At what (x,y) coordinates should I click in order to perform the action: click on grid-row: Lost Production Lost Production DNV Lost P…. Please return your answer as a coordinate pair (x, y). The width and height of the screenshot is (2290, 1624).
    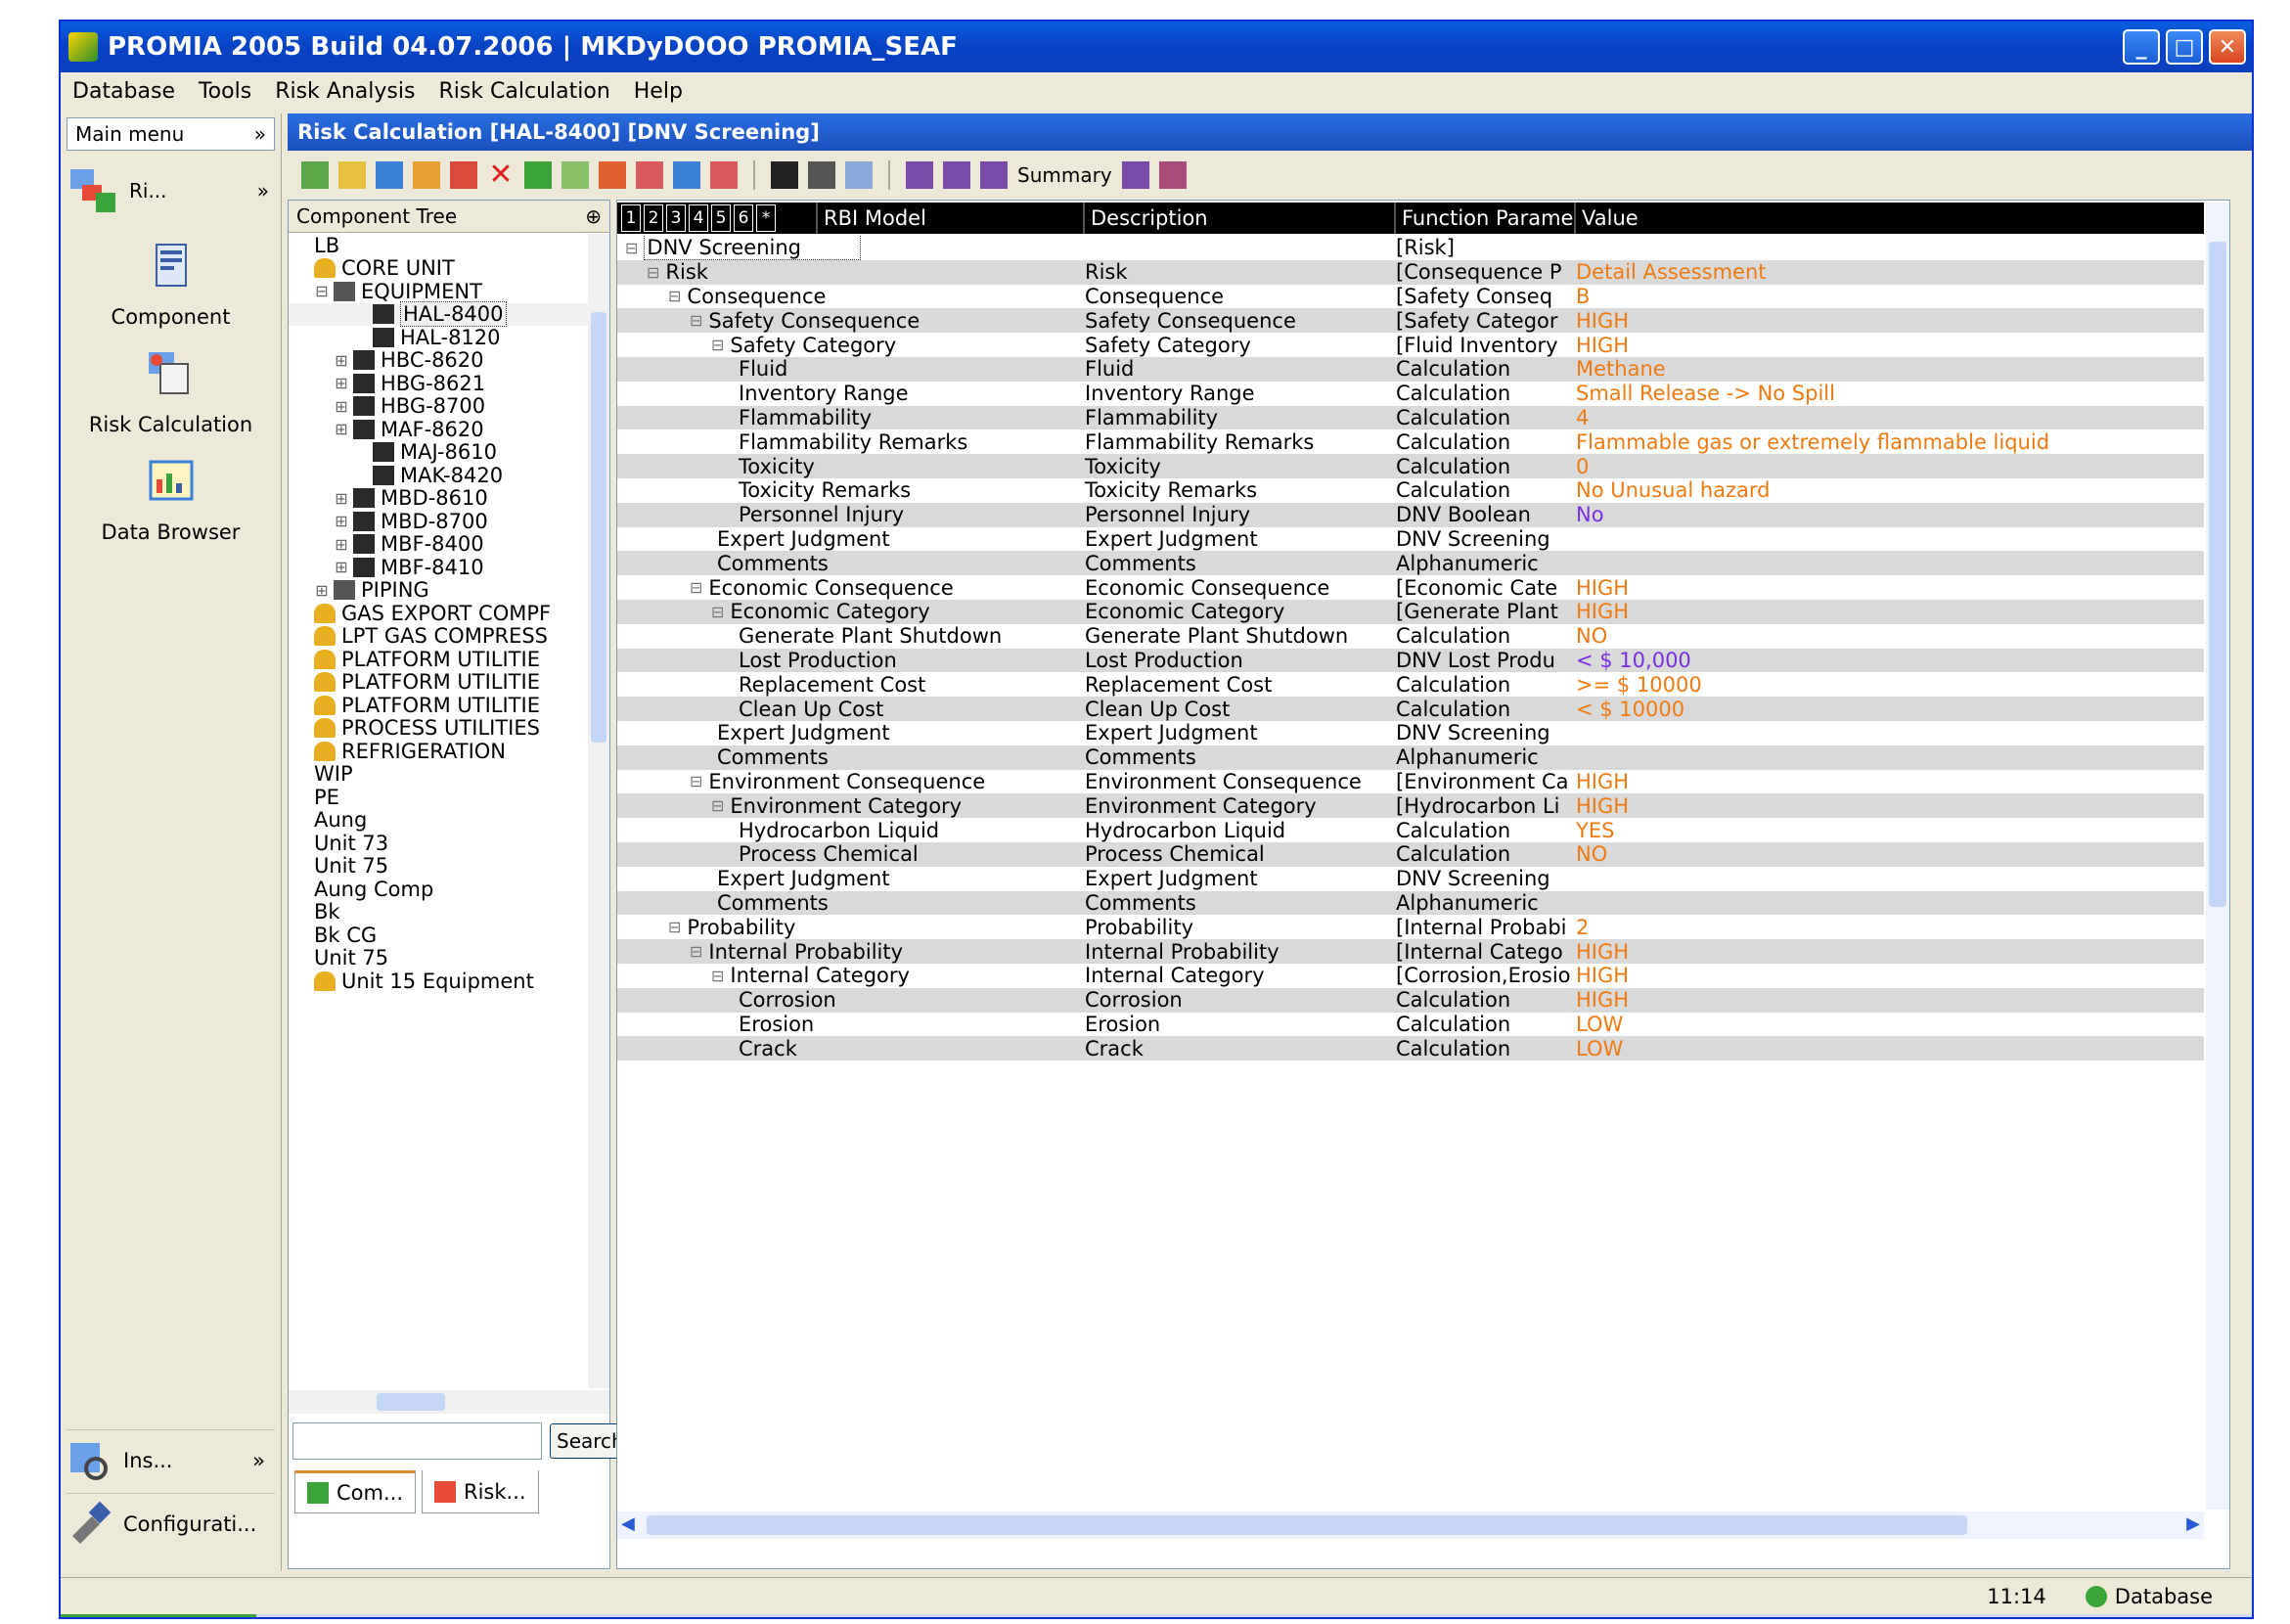
    Looking at the image, I should click on (1410, 660).